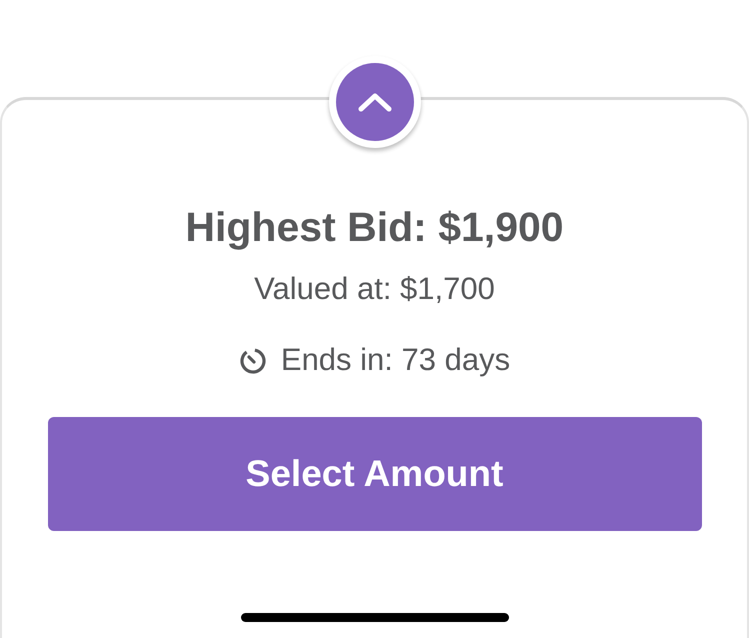  What do you see at coordinates (374, 227) in the screenshot?
I see `highest-bid: Highest Bid: $1,900` at bounding box center [374, 227].